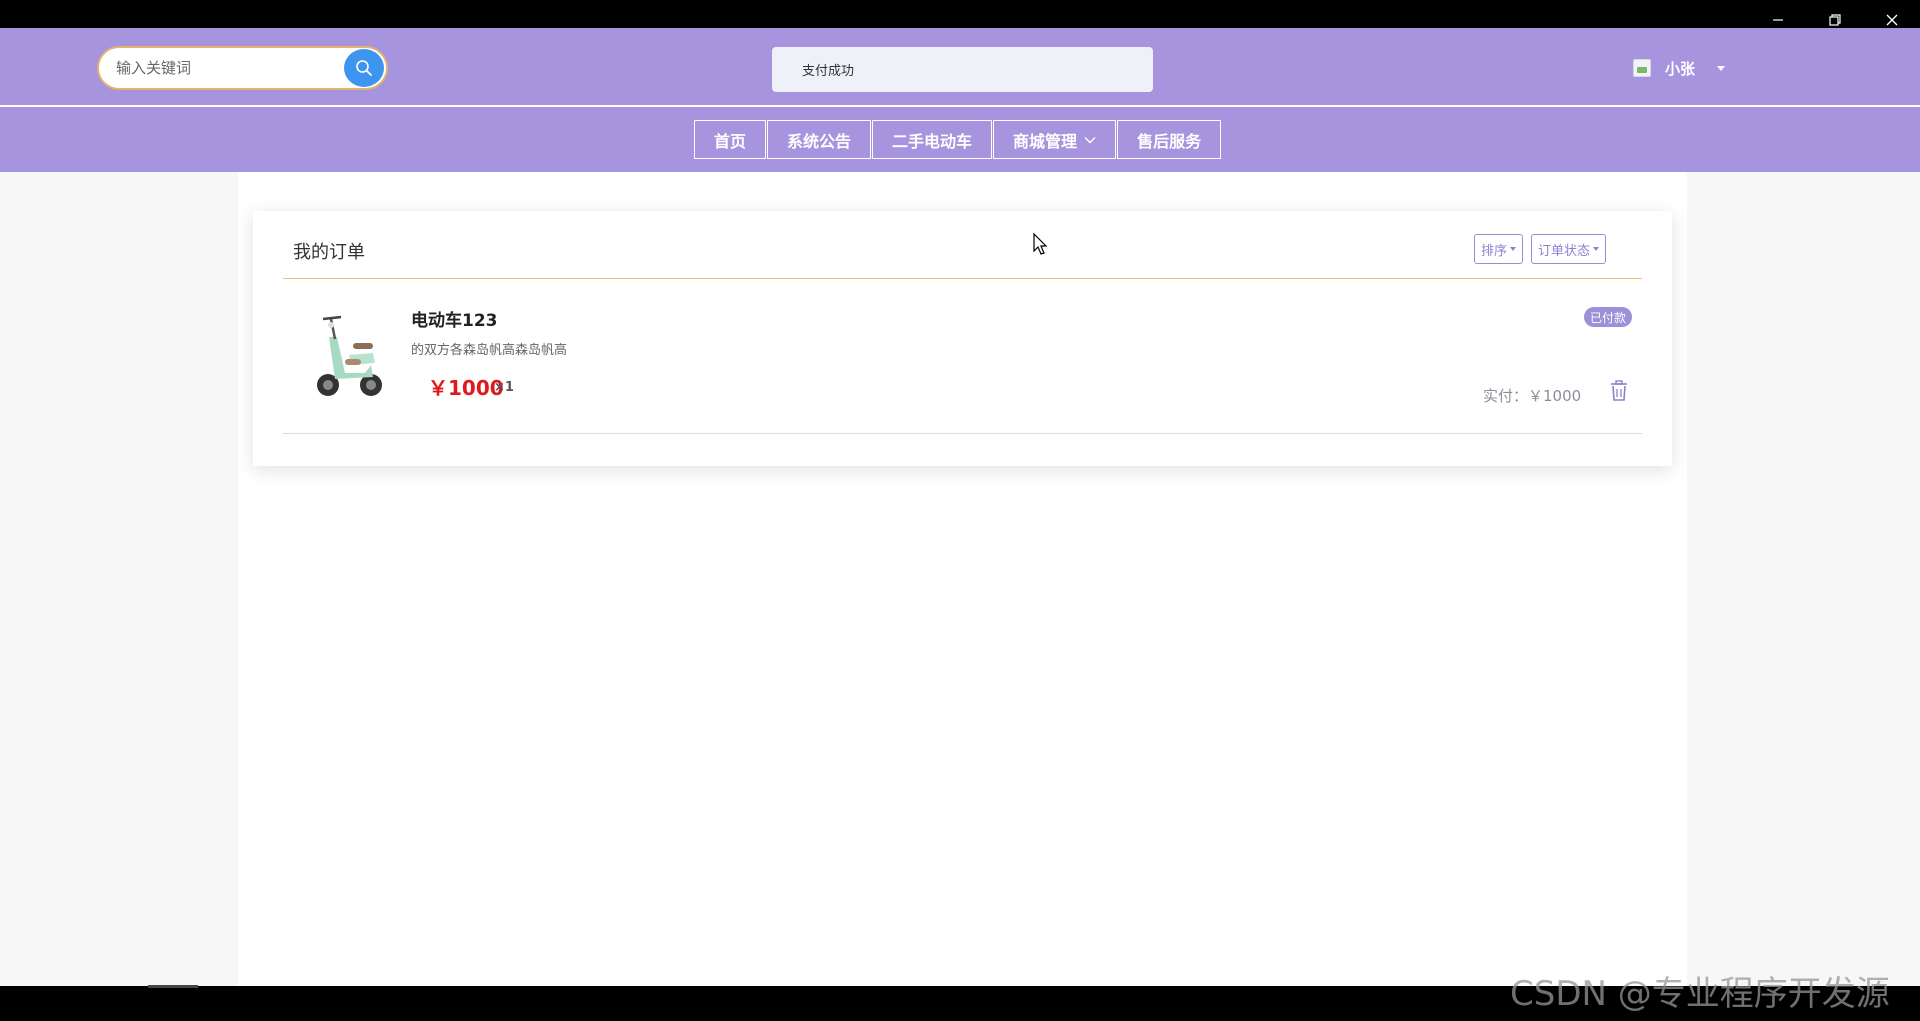  What do you see at coordinates (1169, 139) in the screenshot?
I see `nav-item-after-sales: 售后服务` at bounding box center [1169, 139].